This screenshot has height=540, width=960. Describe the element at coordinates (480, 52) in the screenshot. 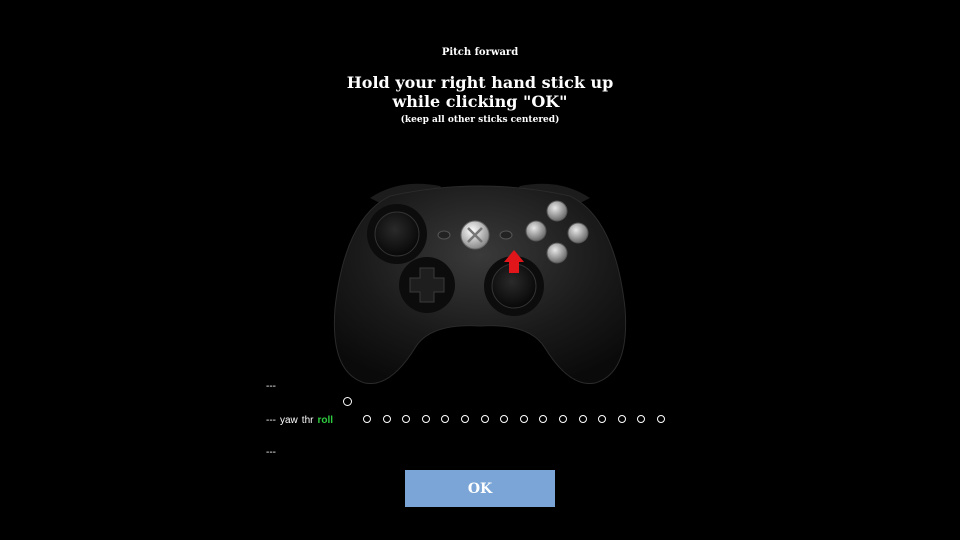

I see `step-title: Pitch forward` at that location.